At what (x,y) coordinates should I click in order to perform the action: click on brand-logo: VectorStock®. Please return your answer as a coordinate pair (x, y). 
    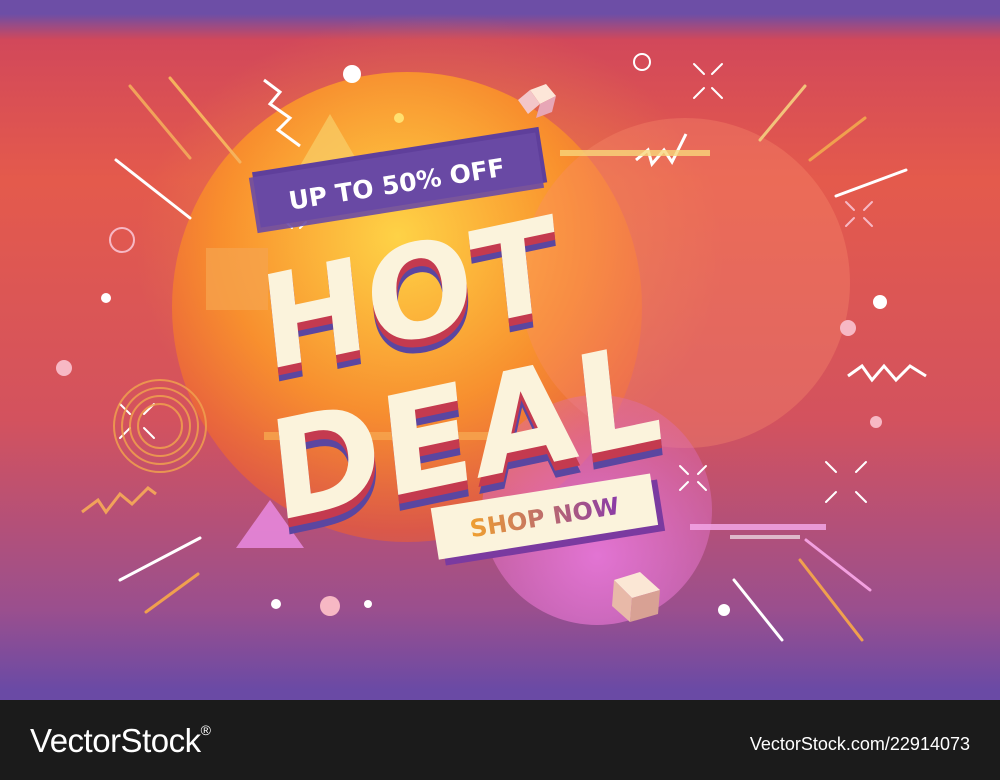
    Looking at the image, I should click on (120, 741).